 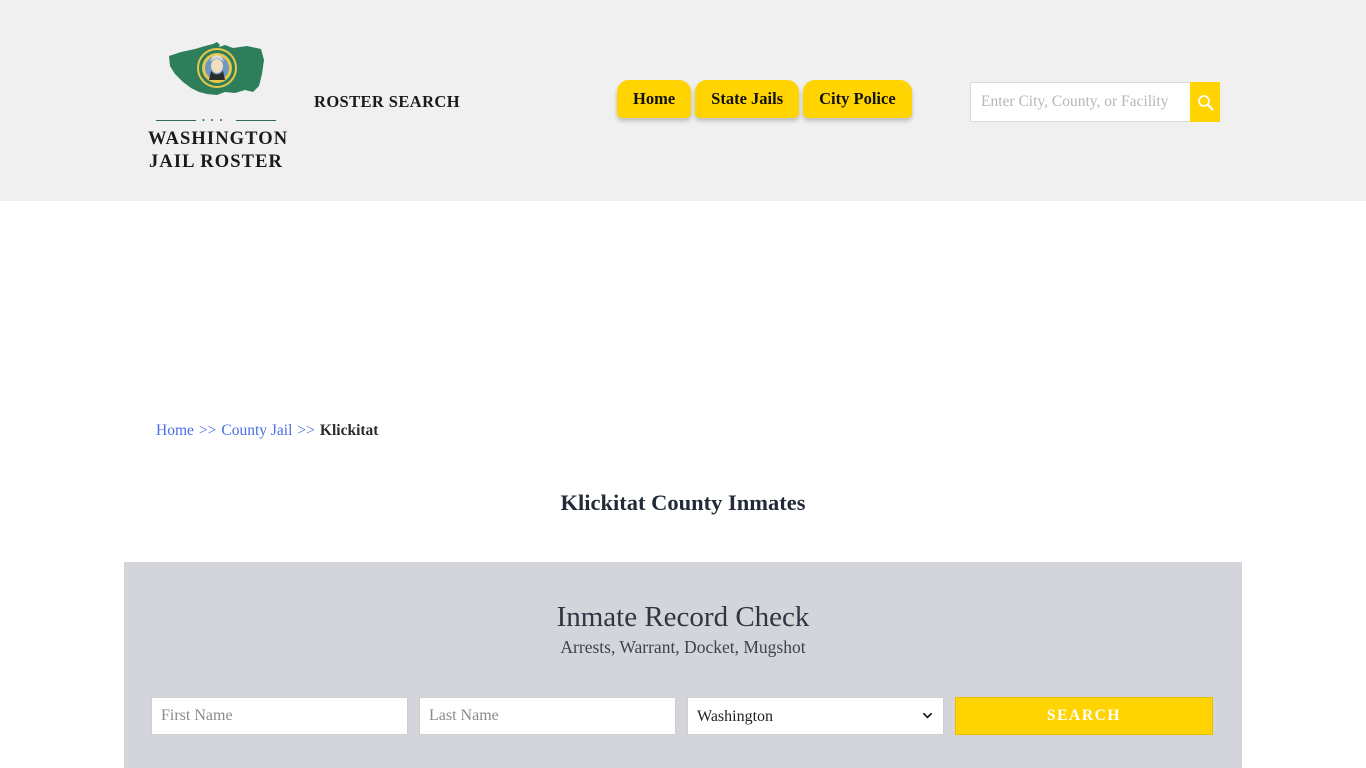 What do you see at coordinates (216, 120) in the screenshot?
I see `logo-ornament: • • •` at bounding box center [216, 120].